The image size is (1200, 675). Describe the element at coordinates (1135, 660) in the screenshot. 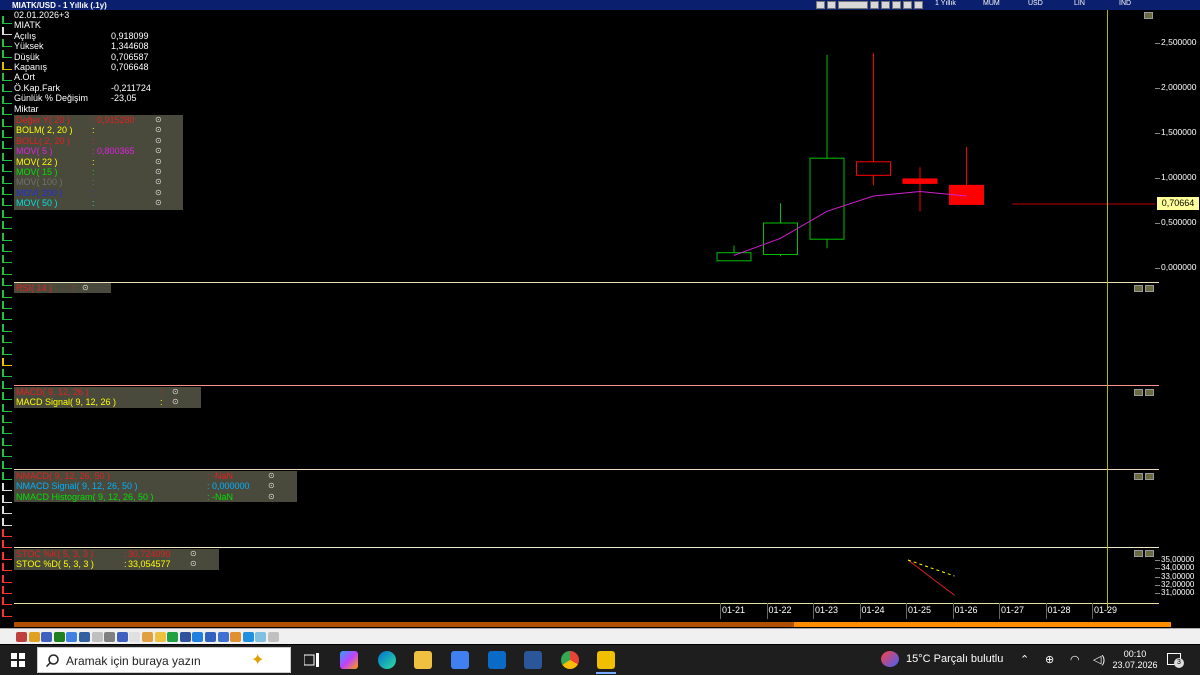

I see `clock: 00:10 23.07.2026` at that location.